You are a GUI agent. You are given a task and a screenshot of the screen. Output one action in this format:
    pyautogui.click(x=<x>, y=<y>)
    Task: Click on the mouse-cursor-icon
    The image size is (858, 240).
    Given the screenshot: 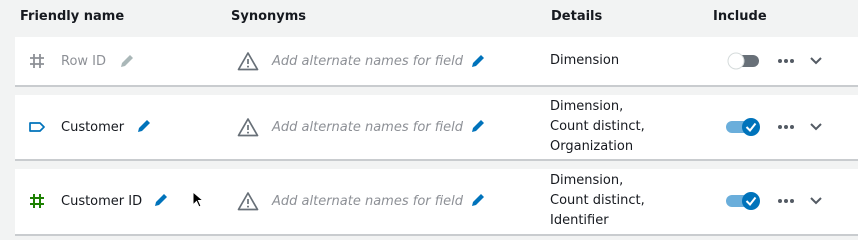 What is the action you would take?
    pyautogui.click(x=198, y=199)
    